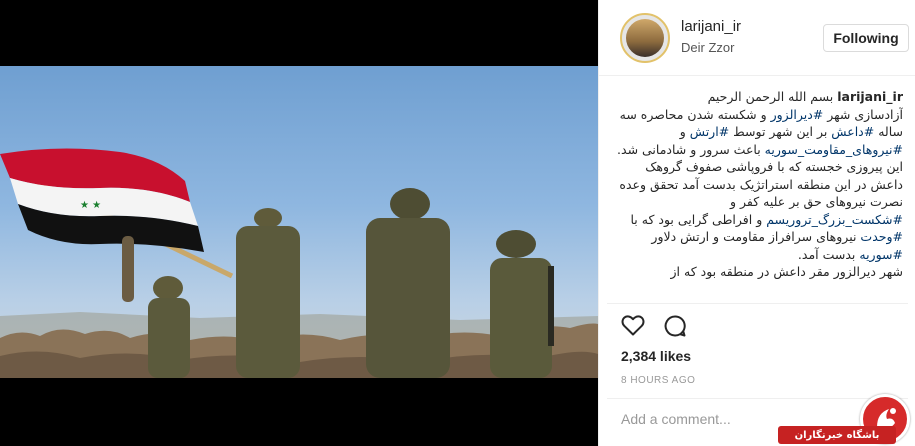  Describe the element at coordinates (846, 420) in the screenshot. I see `watermark: باشگاه خبرنگاران` at that location.